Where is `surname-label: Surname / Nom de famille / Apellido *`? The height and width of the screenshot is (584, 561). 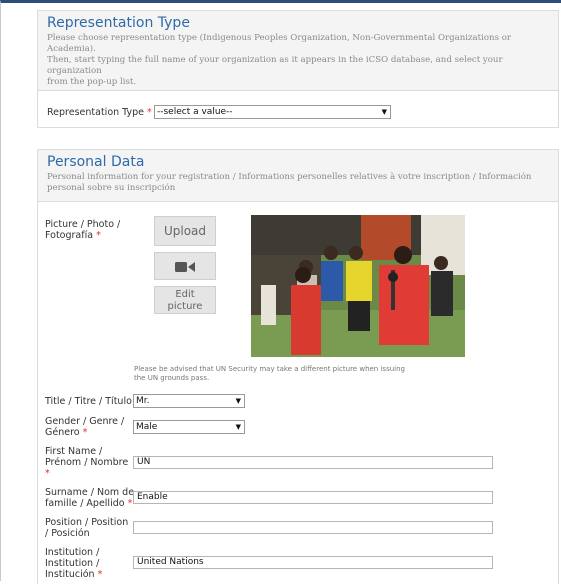
surname-label: Surname / Nom de famille / Apellido * is located at coordinates (90, 498).